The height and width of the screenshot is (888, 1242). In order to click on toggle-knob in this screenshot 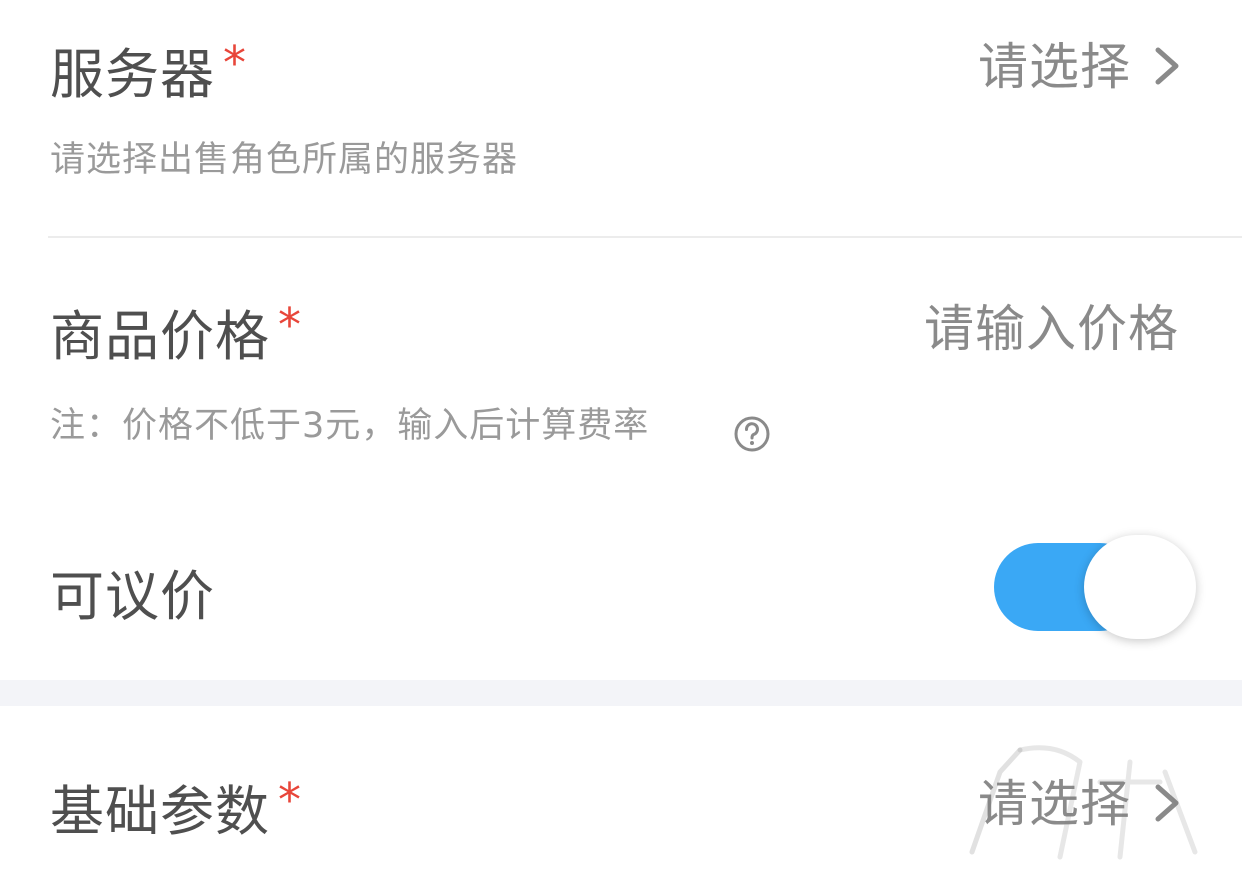, I will do `click(1140, 587)`.